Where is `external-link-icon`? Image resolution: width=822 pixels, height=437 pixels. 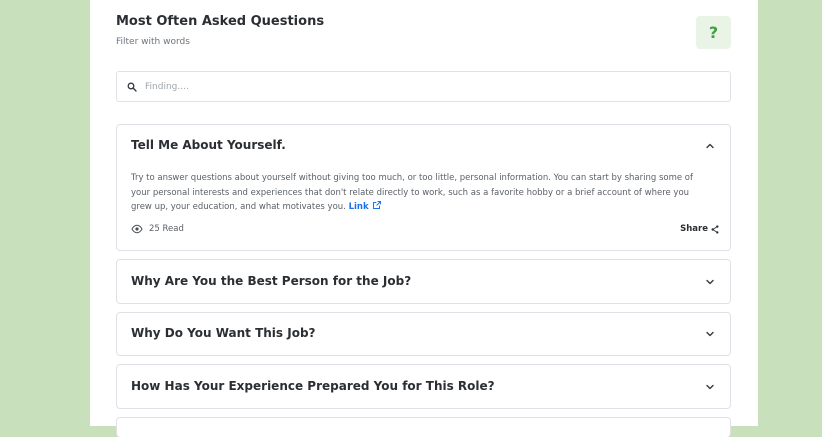
external-link-icon is located at coordinates (377, 205).